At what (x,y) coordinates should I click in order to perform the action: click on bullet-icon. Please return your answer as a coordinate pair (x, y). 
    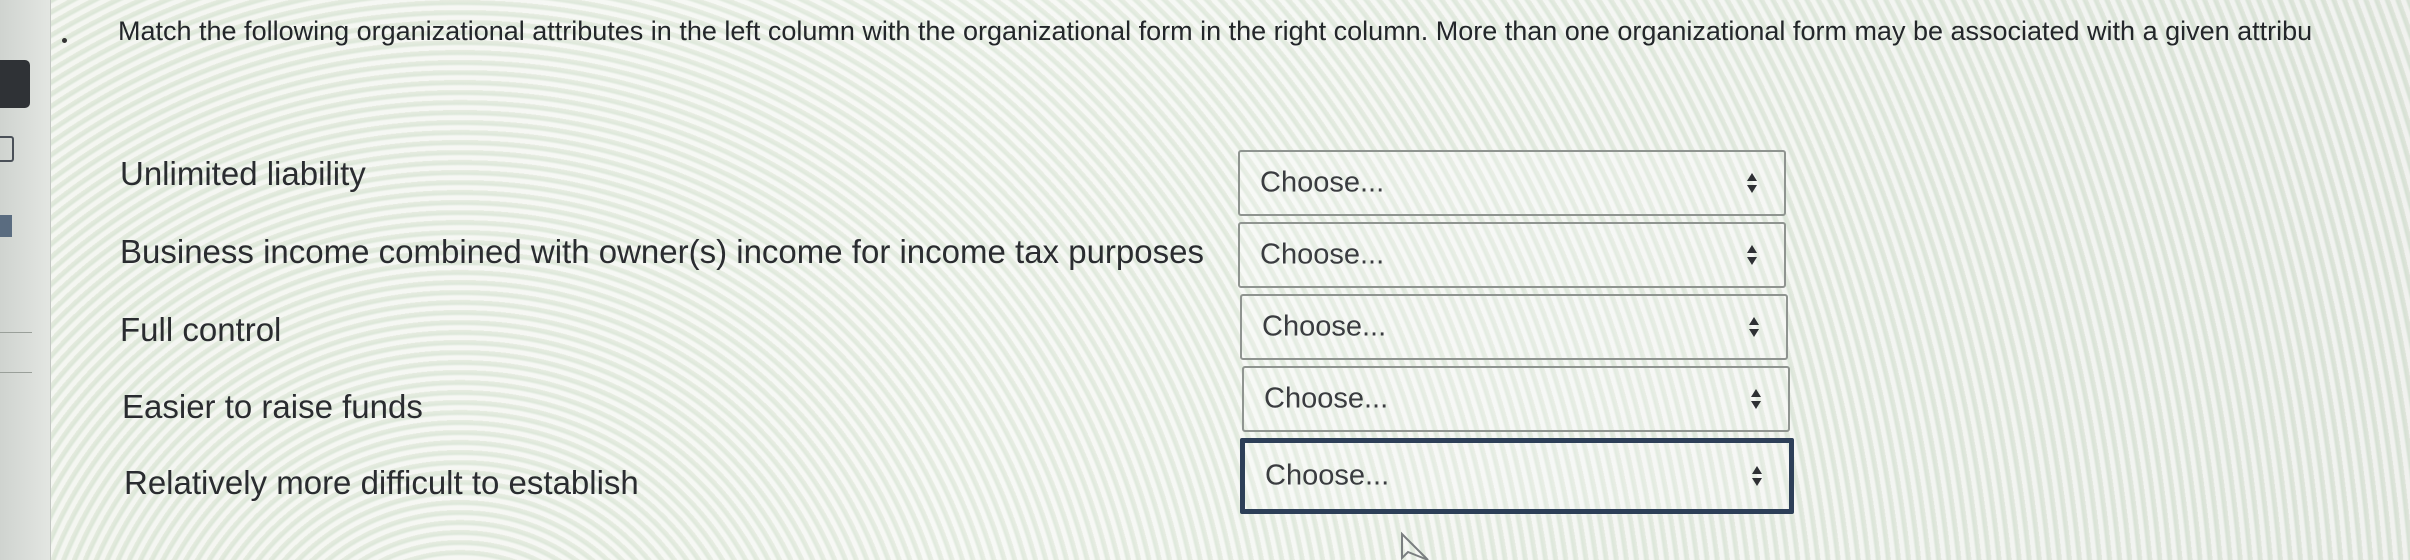
    Looking at the image, I should click on (64, 40).